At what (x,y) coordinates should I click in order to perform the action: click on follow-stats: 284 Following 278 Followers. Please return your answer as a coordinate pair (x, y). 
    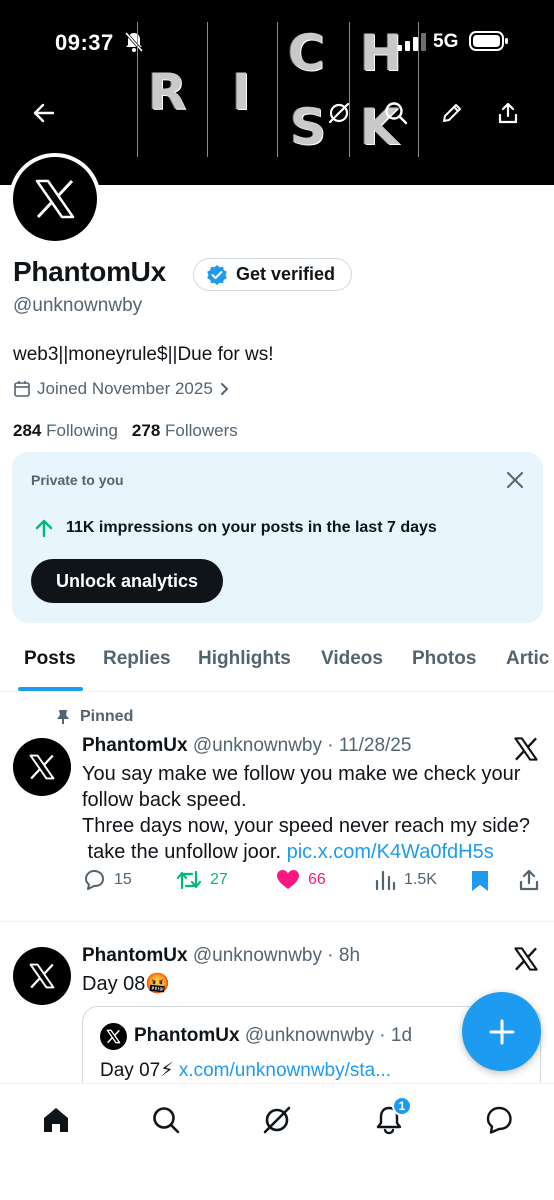
    Looking at the image, I should click on (125, 431).